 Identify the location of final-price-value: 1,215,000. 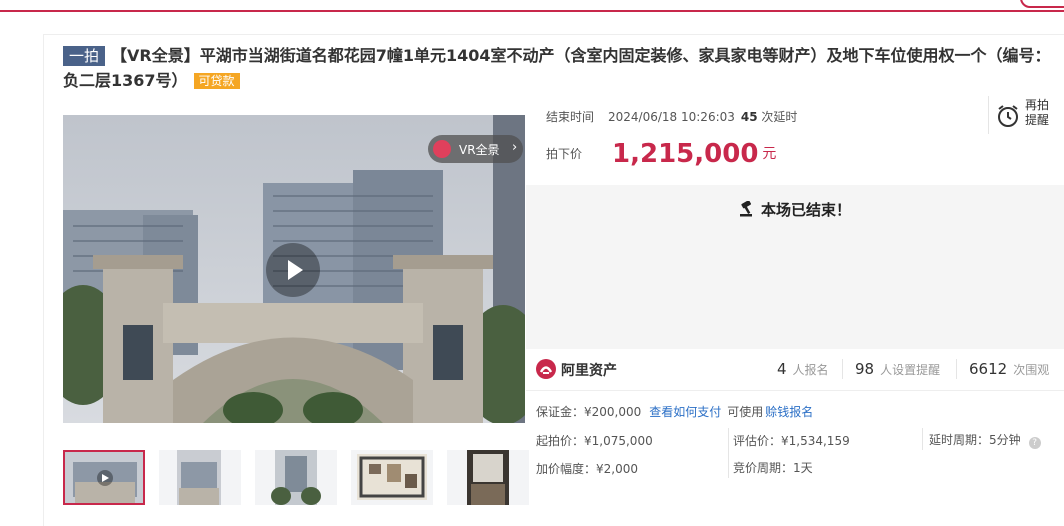
(685, 154).